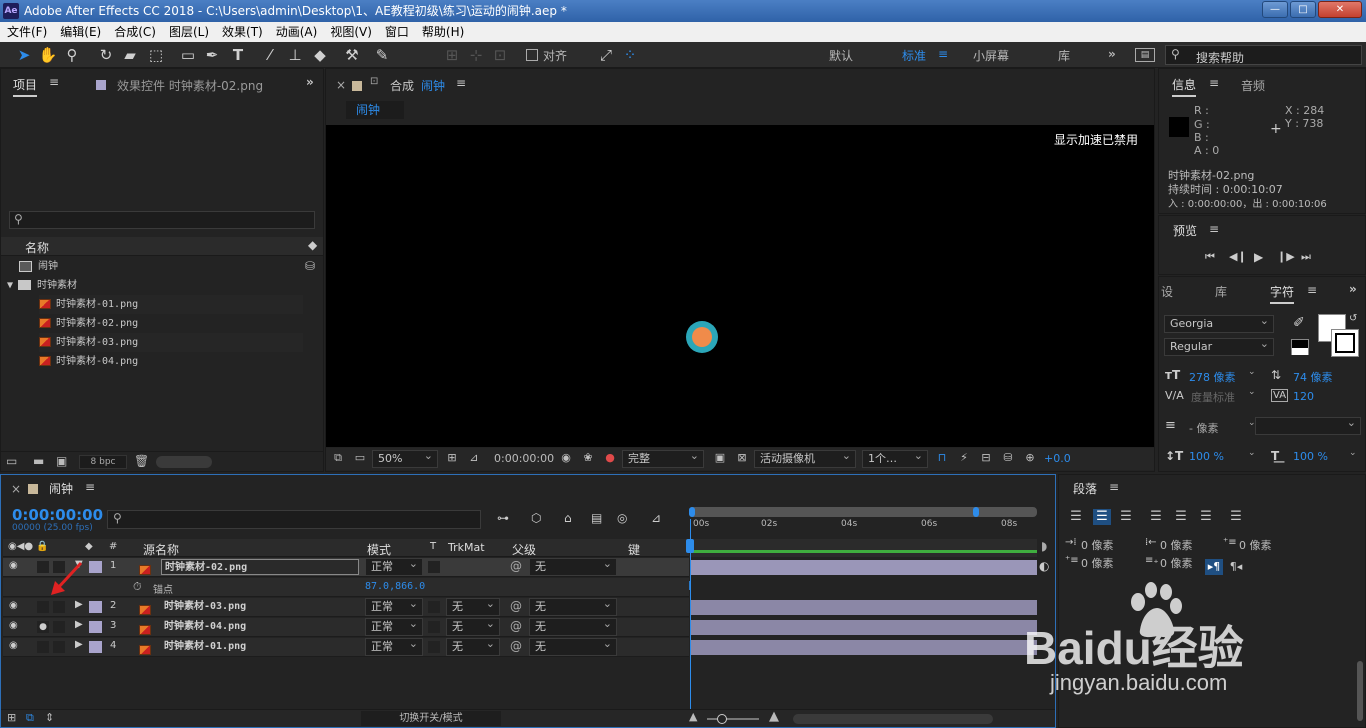 The width and height of the screenshot is (1366, 728). Describe the element at coordinates (238, 55) in the screenshot. I see `type-tool-icon: T` at that location.